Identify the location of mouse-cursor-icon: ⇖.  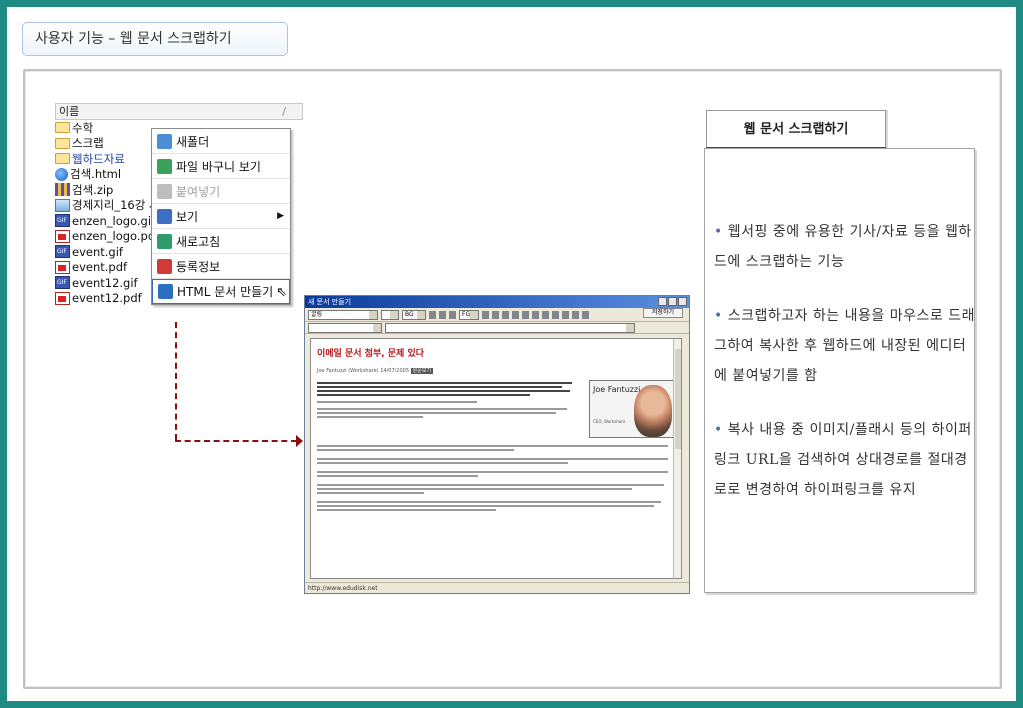
(281, 292).